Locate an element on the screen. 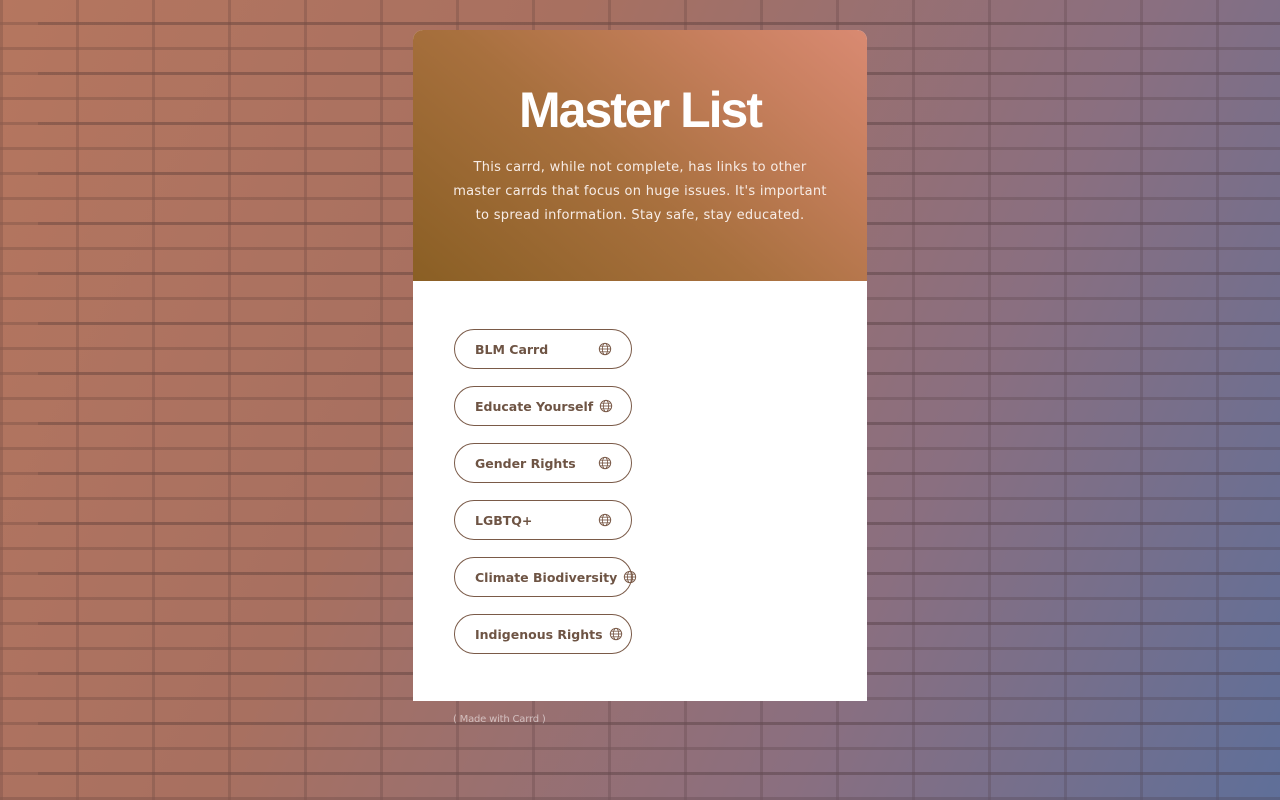 The height and width of the screenshot is (800, 1280). link-list: BLM Carrd Educate Yourself Gender Rights is located at coordinates (545, 500).